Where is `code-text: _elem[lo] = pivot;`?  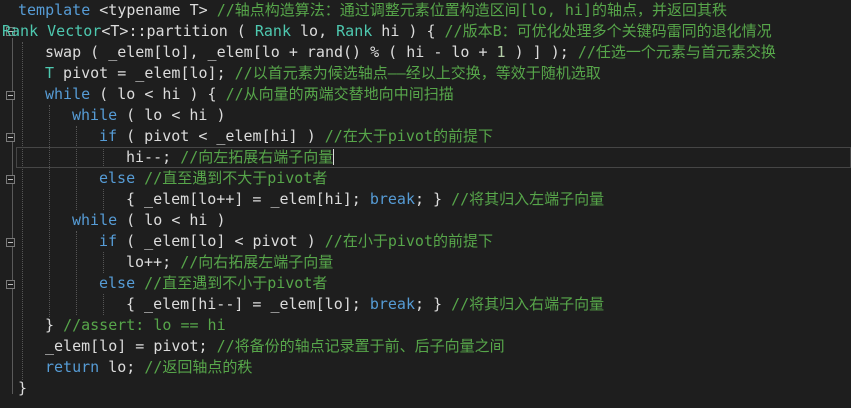
code-text: _elem[lo] = pivot; is located at coordinates (131, 346).